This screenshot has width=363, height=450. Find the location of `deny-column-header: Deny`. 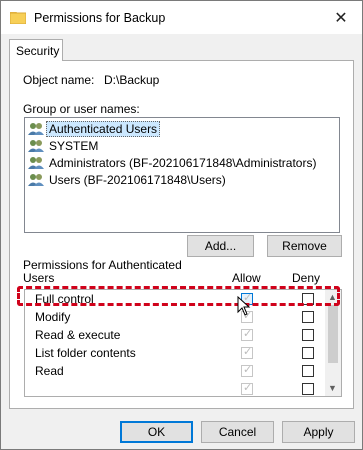

deny-column-header: Deny is located at coordinates (306, 278).